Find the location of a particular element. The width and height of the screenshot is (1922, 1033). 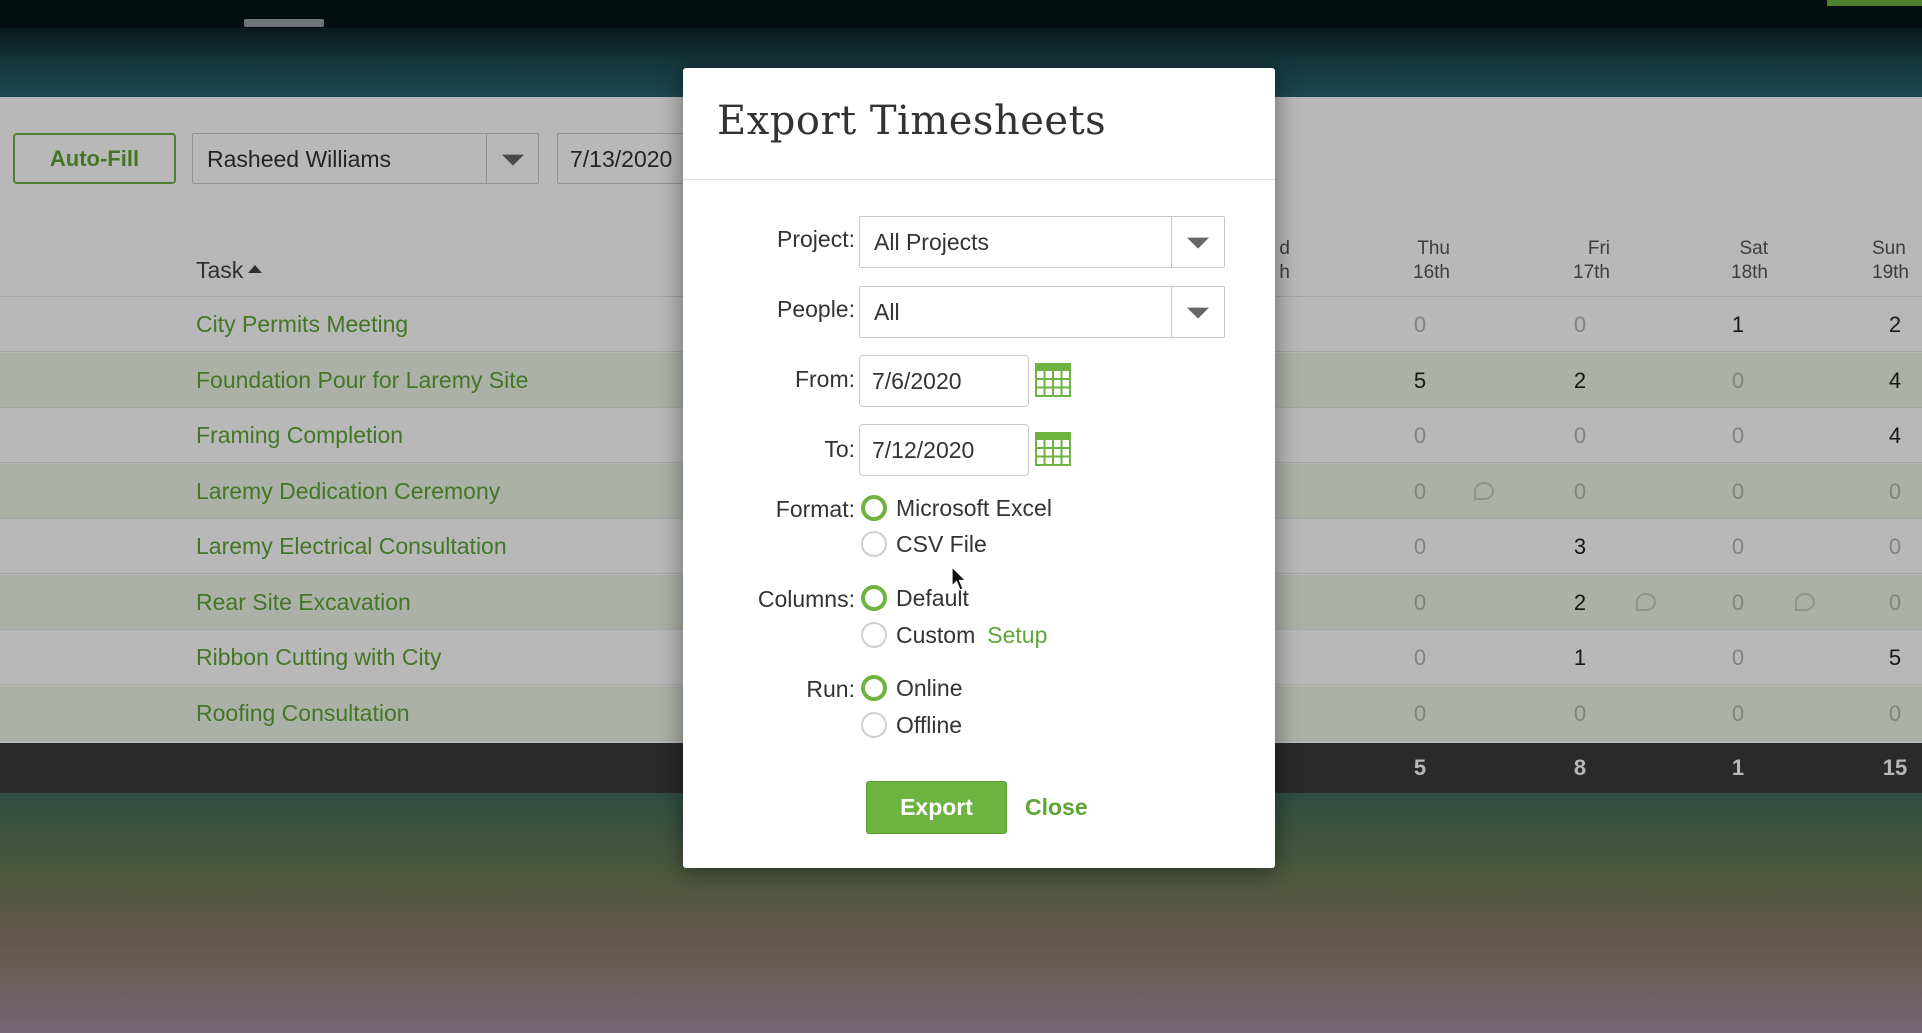

format-label: Format: is located at coordinates (815, 509).